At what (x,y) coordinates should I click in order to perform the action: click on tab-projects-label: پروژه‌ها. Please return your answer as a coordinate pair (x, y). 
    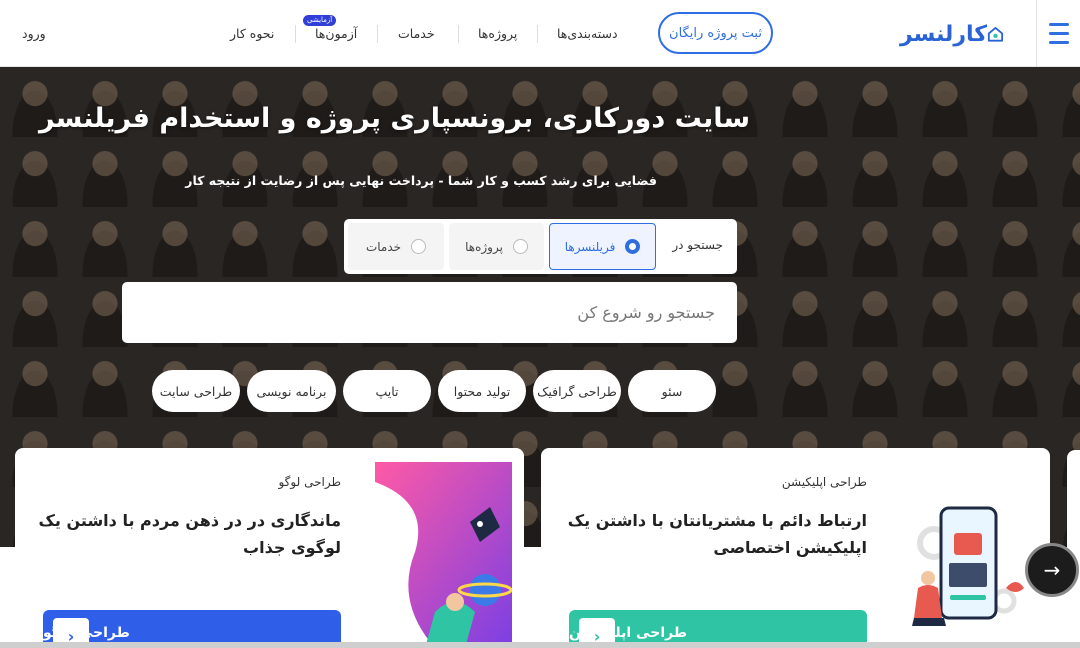
    Looking at the image, I should click on (484, 246).